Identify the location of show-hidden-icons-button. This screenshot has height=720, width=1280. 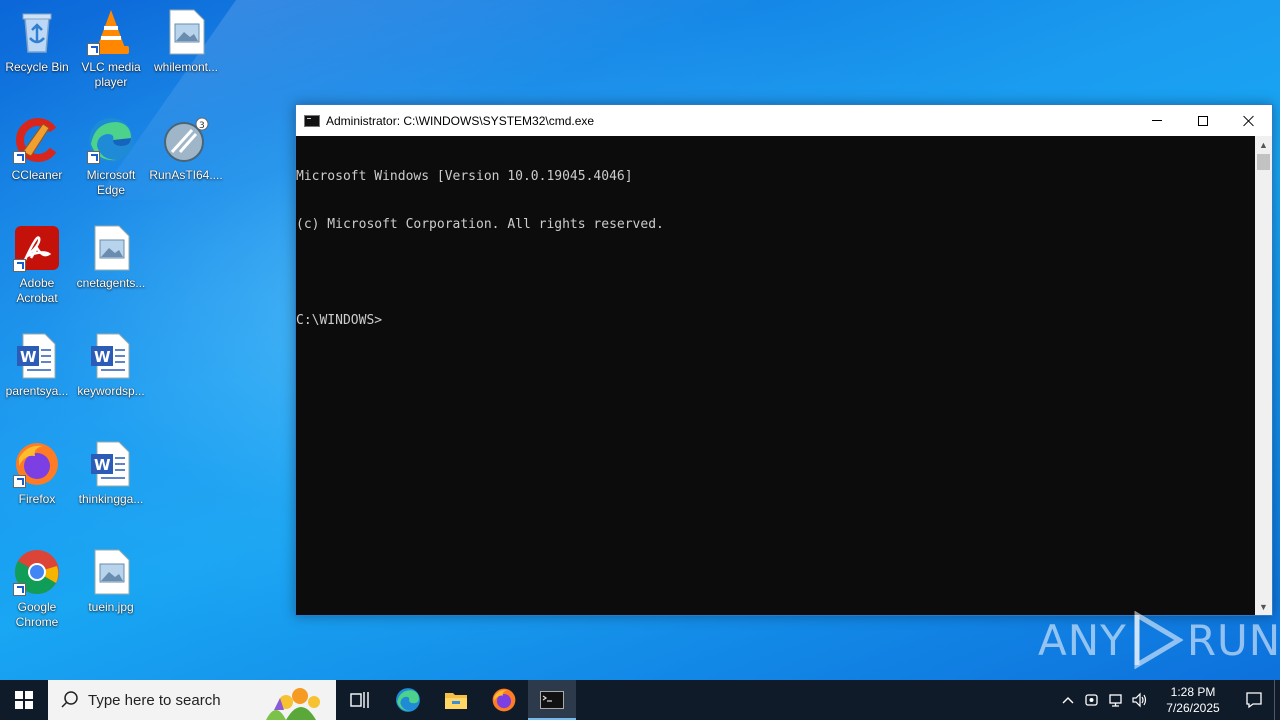
(1068, 700).